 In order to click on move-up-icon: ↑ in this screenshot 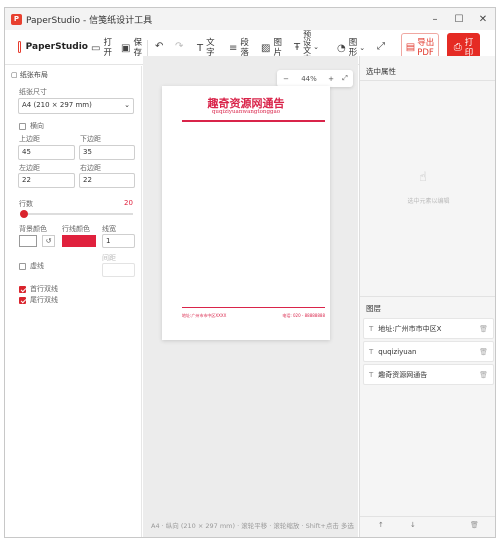, I will do `click(381, 525)`.